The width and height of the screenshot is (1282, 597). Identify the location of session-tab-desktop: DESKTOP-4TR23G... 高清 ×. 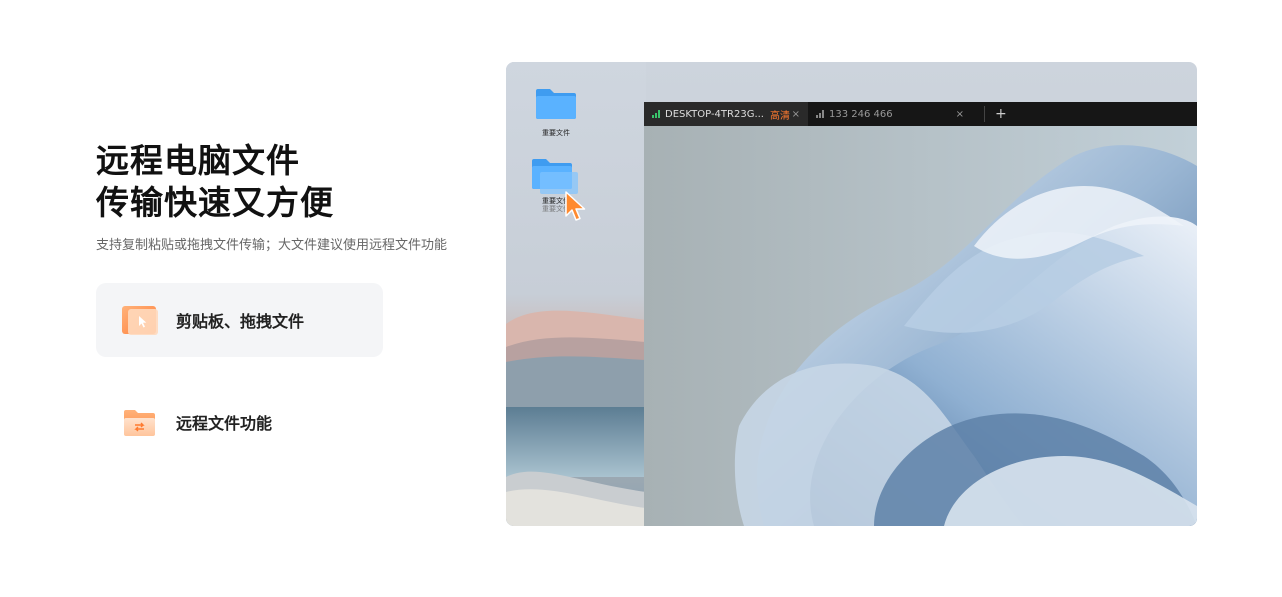
(726, 114).